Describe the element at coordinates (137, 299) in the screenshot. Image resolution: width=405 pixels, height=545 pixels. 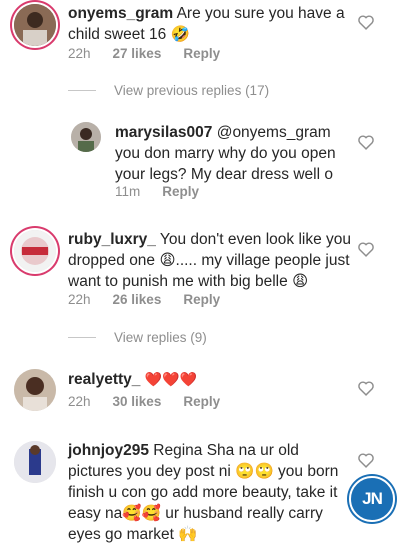
I see `likes-count: 26 likes` at that location.